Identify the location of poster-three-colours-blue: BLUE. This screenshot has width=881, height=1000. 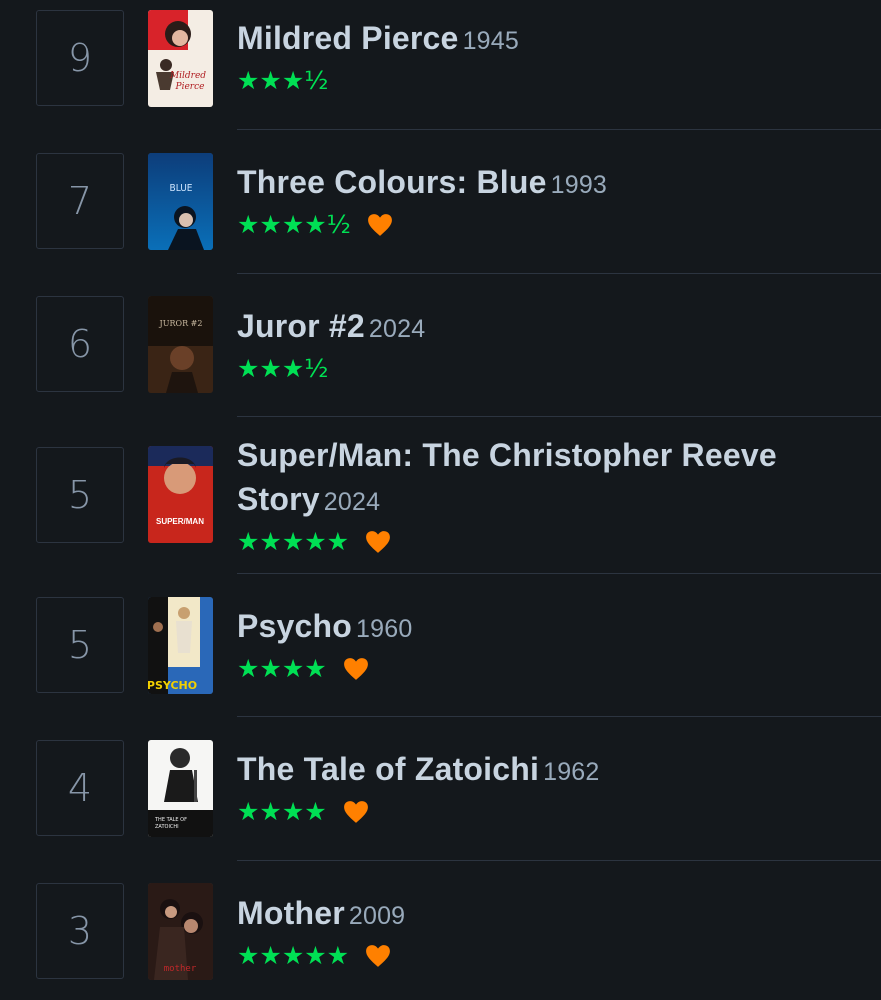
(180, 201).